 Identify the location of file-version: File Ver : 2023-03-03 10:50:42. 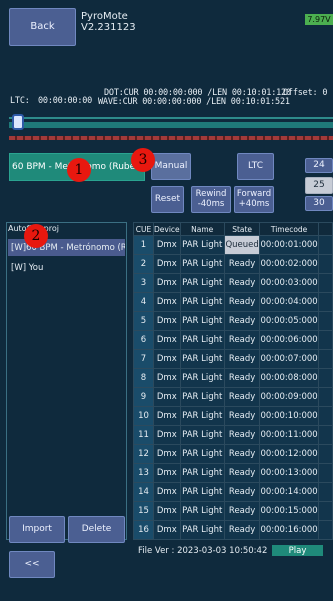
(203, 551).